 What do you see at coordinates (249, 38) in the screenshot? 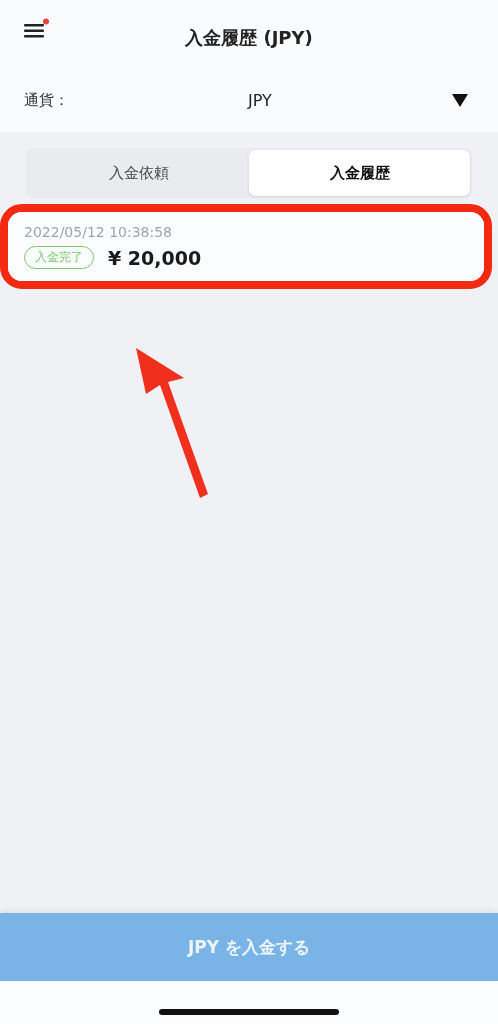
I see `page-title: 入金履歴 (JPY)` at bounding box center [249, 38].